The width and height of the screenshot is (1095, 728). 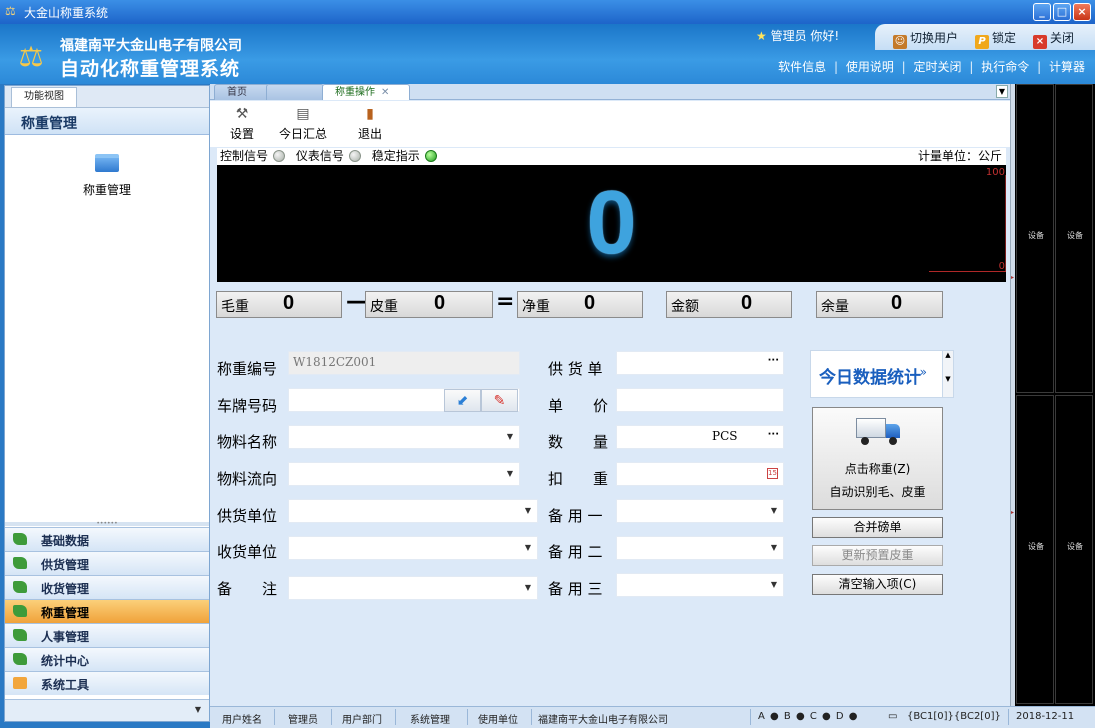 What do you see at coordinates (242, 123) in the screenshot?
I see `settings-button: ⚒ 设置` at bounding box center [242, 123].